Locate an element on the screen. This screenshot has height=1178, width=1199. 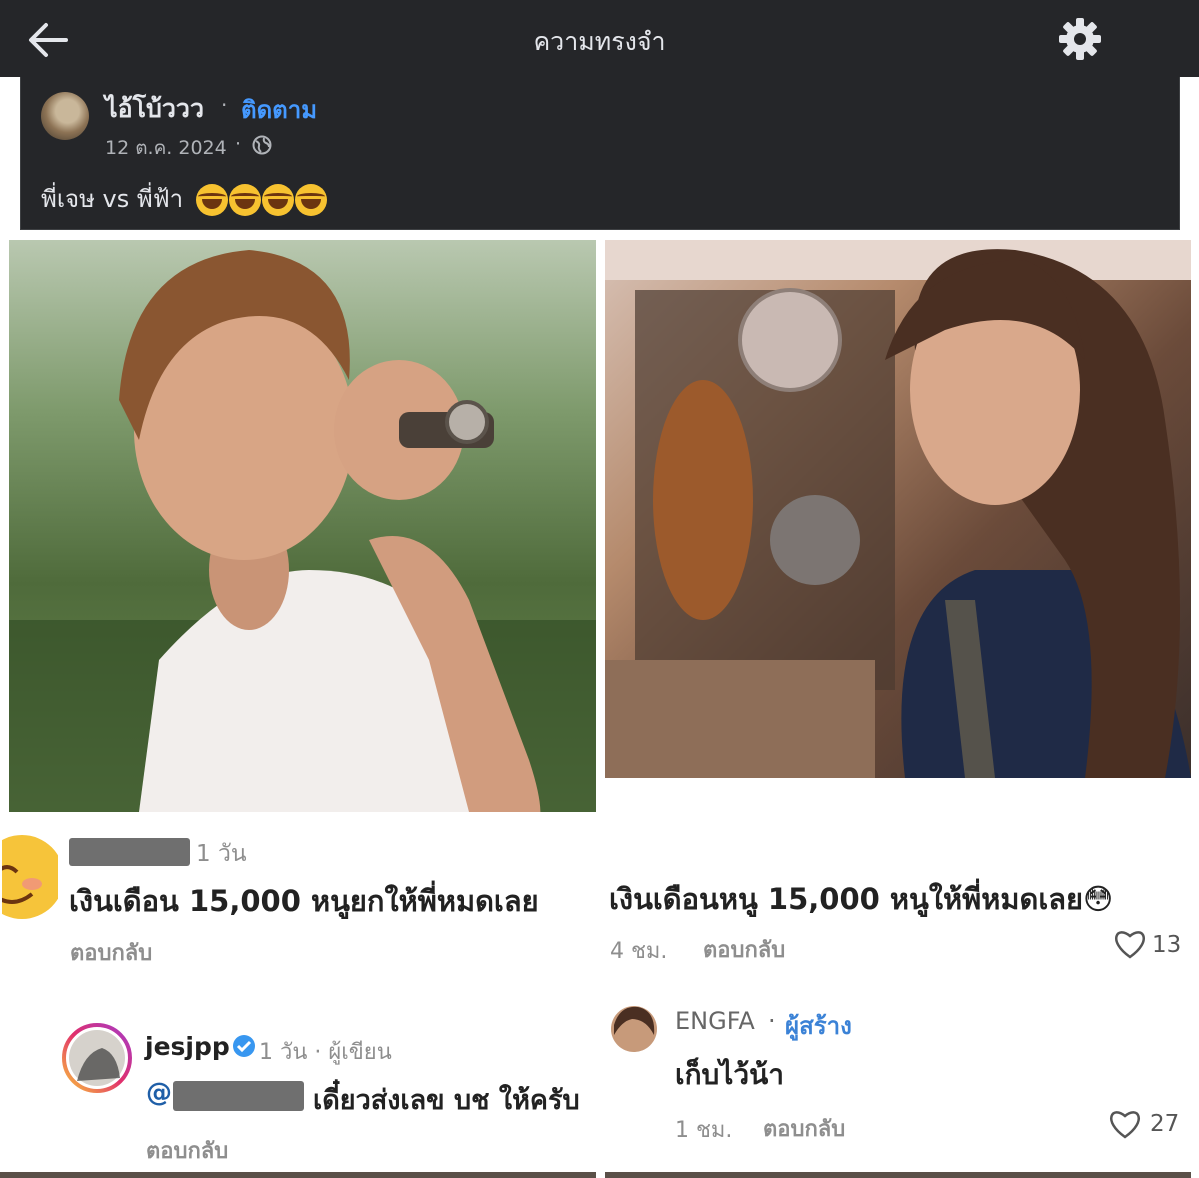
page-title: ความทรงจำ is located at coordinates (599, 41).